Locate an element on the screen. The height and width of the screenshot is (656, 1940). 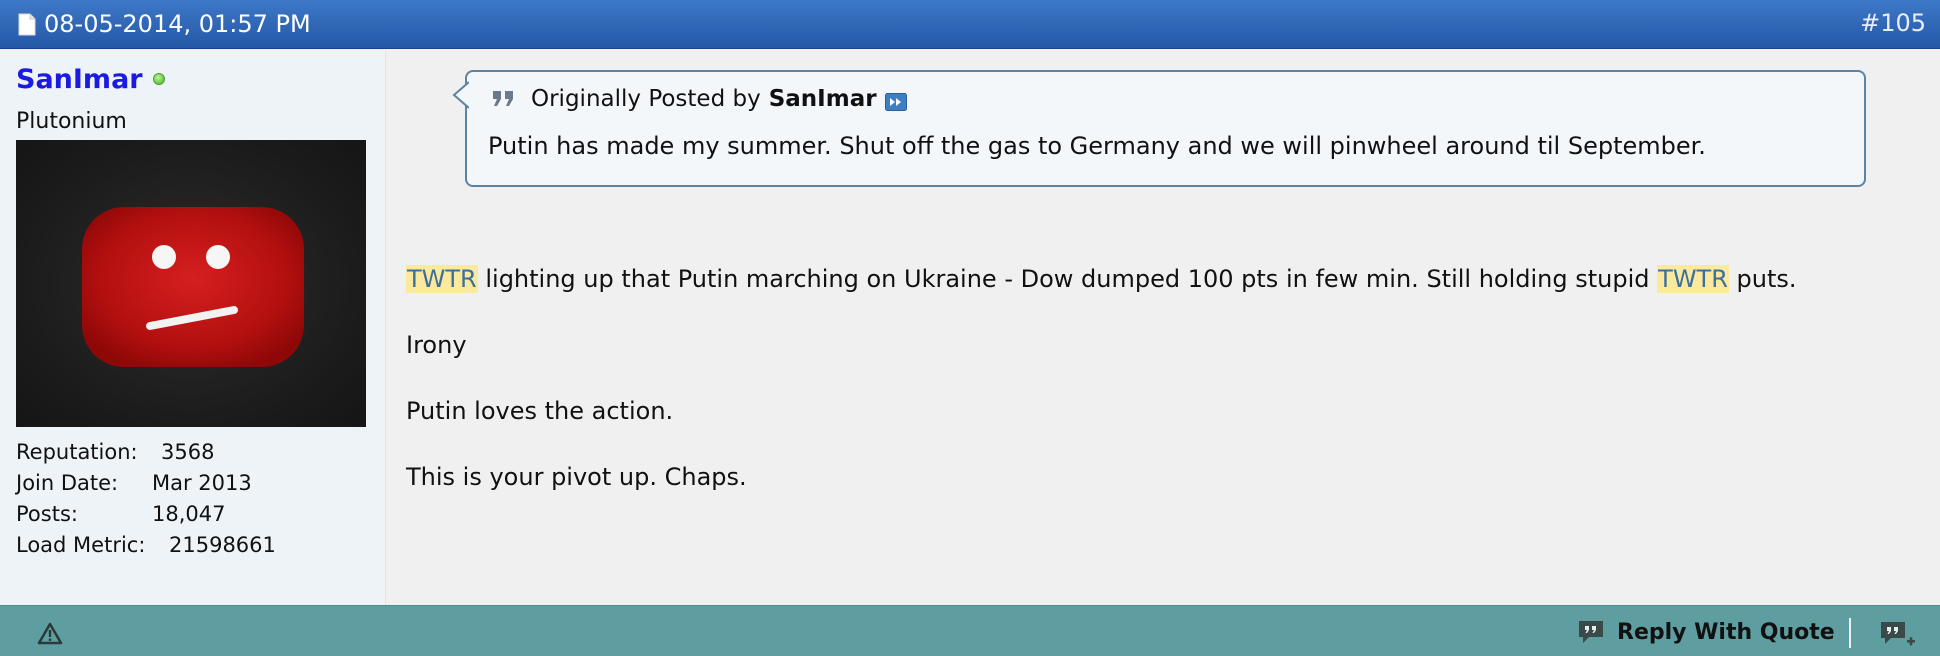
multi-quote-icon is located at coordinates (1898, 635).